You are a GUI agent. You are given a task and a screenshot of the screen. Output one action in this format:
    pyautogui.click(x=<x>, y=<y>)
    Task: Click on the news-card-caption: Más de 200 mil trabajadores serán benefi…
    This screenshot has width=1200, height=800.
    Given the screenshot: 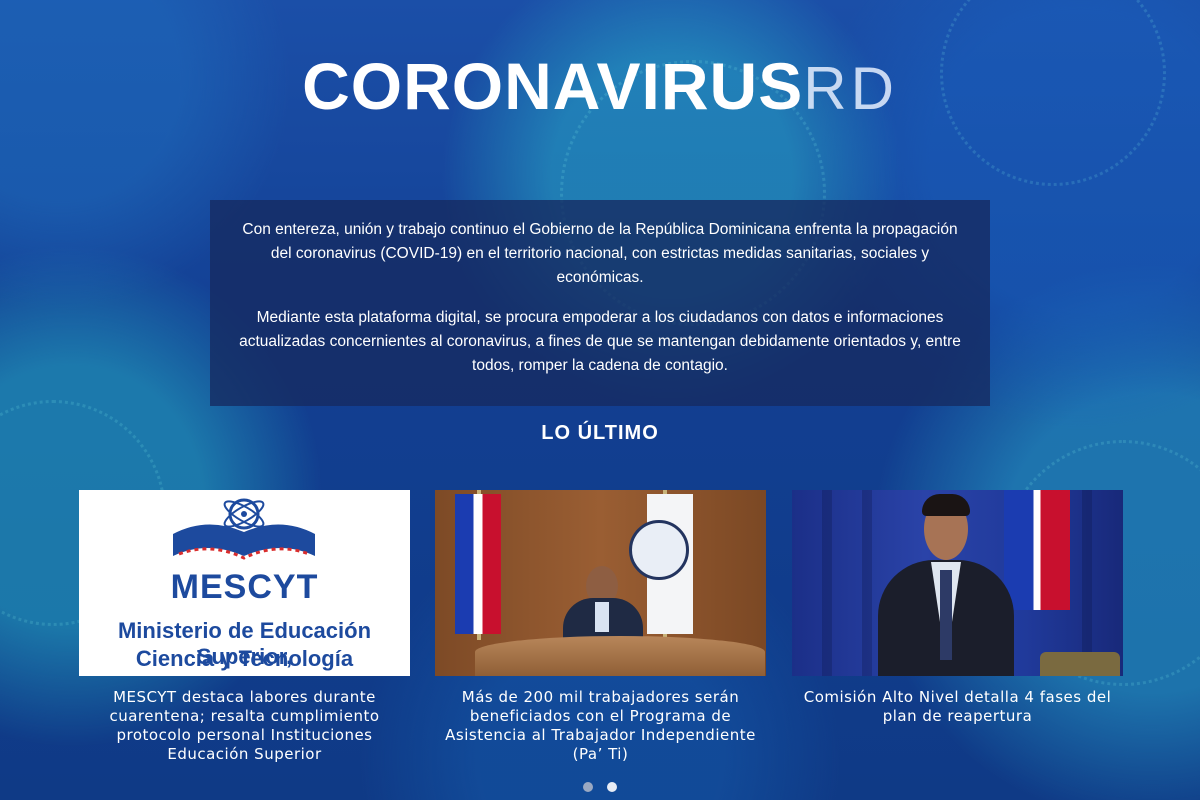 What is the action you would take?
    pyautogui.click(x=600, y=726)
    